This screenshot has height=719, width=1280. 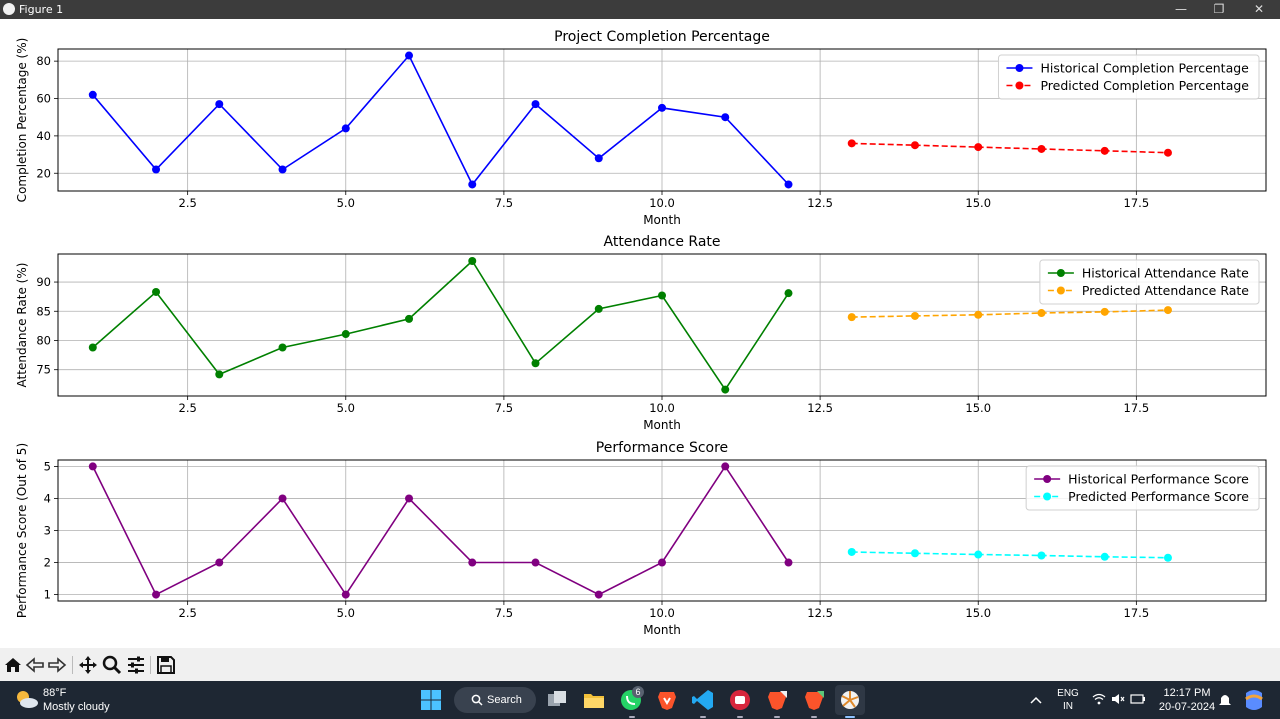 I want to click on window-title-bar: Figure 1 — ❐ ✕, so click(x=640, y=9).